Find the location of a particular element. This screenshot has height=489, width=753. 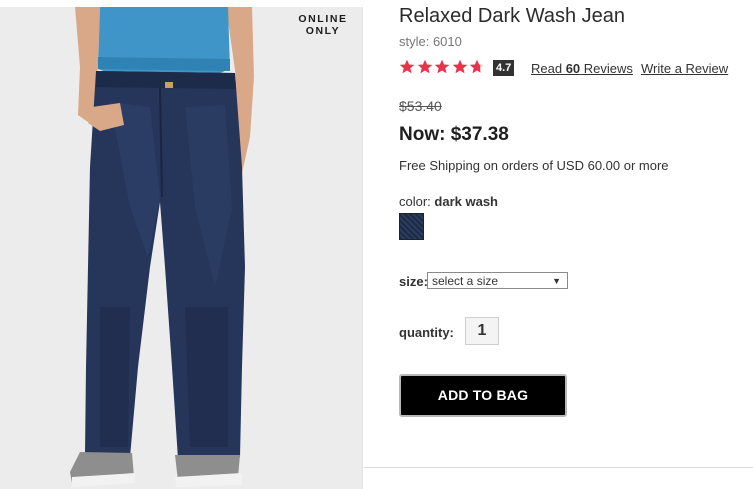

quantity-input: 1 is located at coordinates (482, 331).